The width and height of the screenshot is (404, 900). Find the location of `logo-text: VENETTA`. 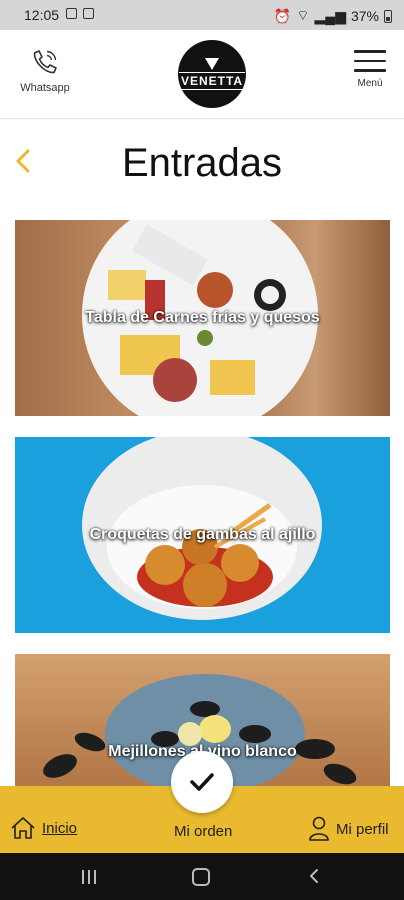

logo-text: VENETTA is located at coordinates (212, 81).